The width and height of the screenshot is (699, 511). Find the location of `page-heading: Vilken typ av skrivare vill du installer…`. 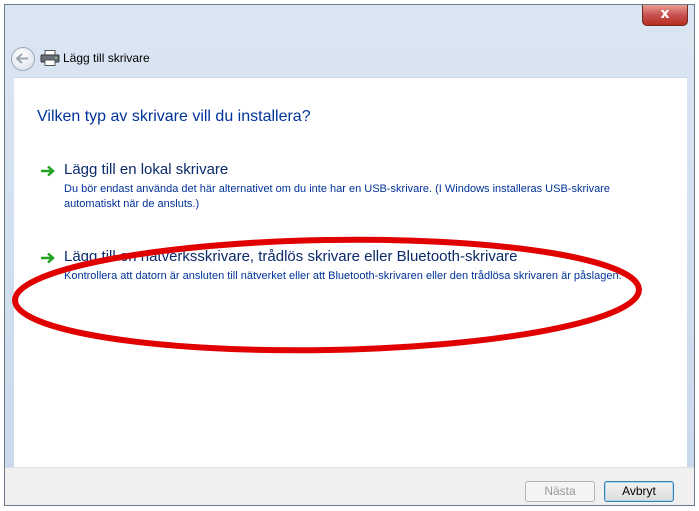

page-heading: Vilken typ av skrivare vill du installer… is located at coordinates (174, 116).